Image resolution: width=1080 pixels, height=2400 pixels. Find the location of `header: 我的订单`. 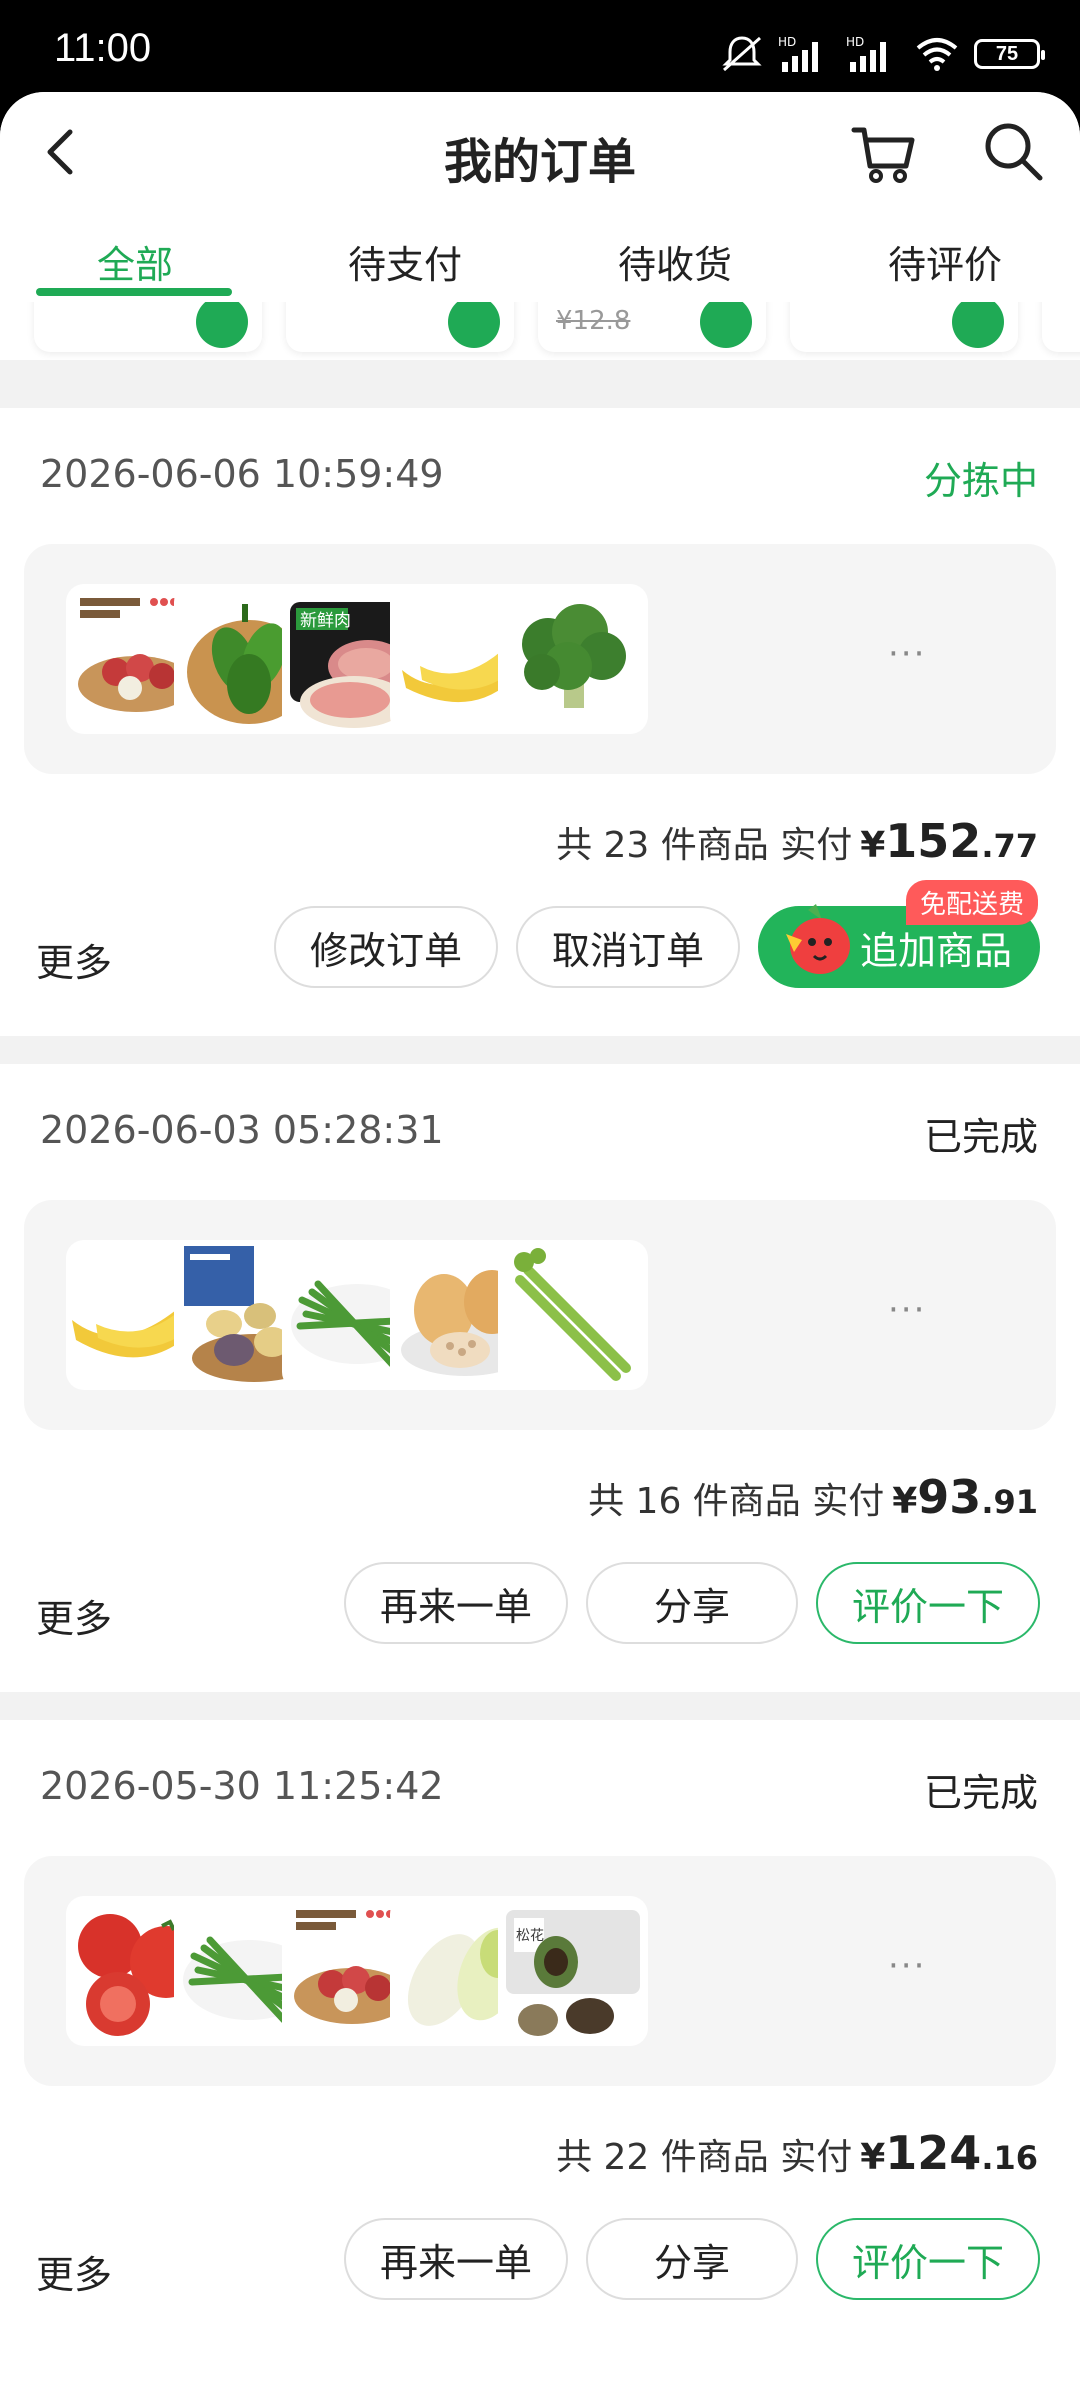

header: 我的订单 is located at coordinates (540, 152).